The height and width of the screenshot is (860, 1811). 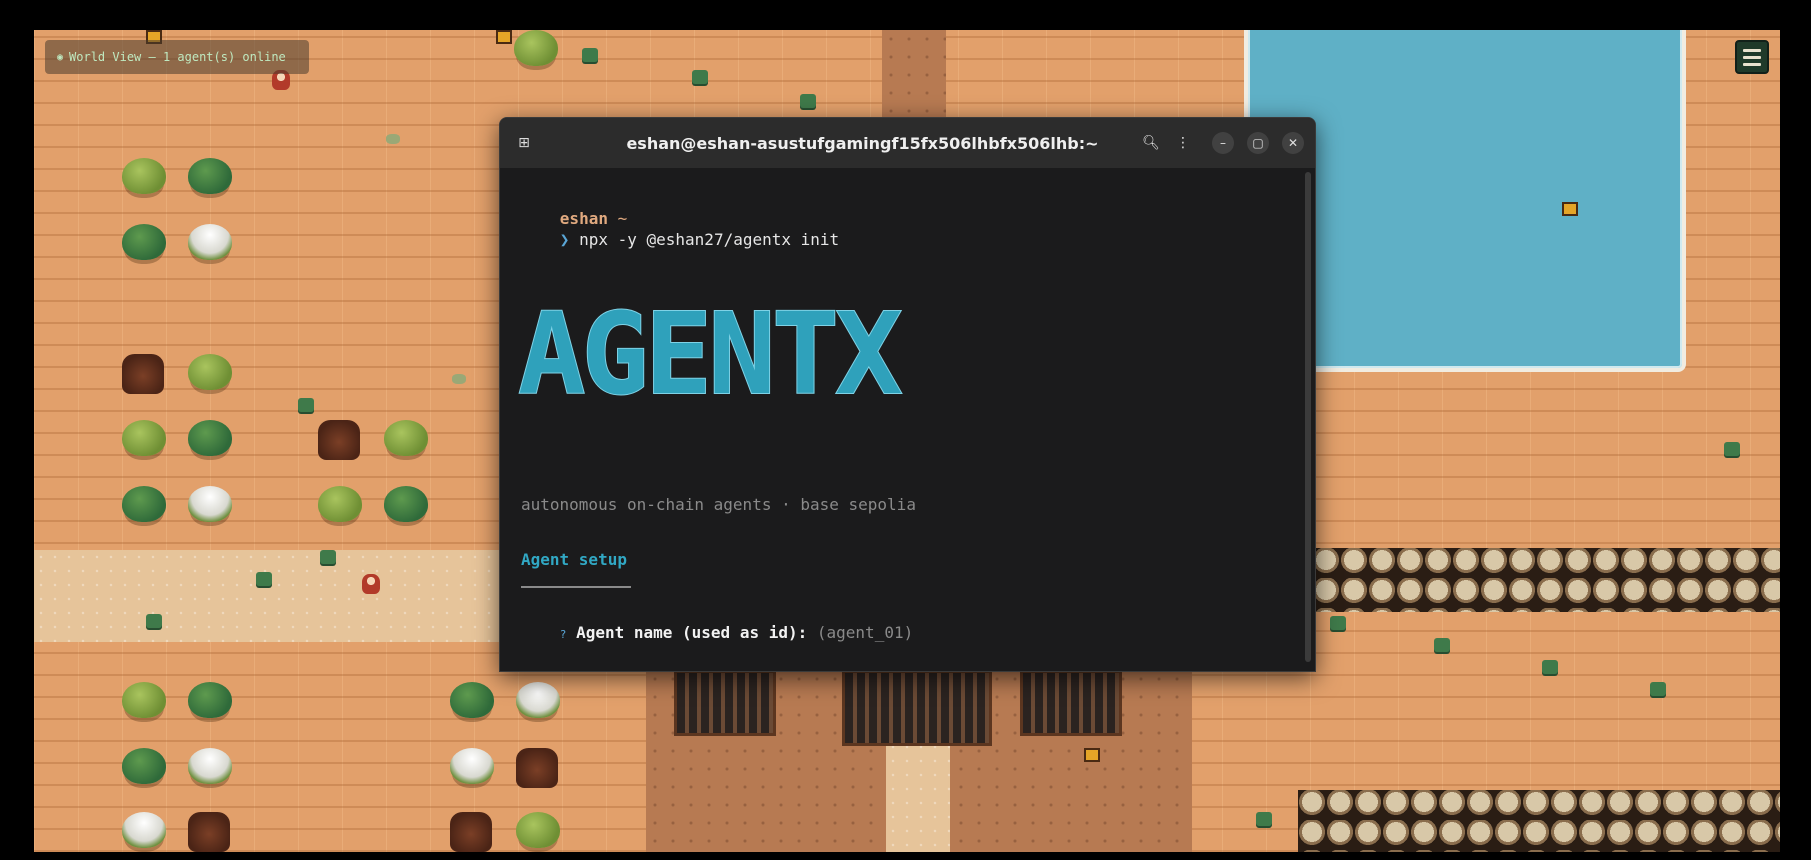 What do you see at coordinates (1151, 143) in the screenshot?
I see `search-icon: 🔍︎` at bounding box center [1151, 143].